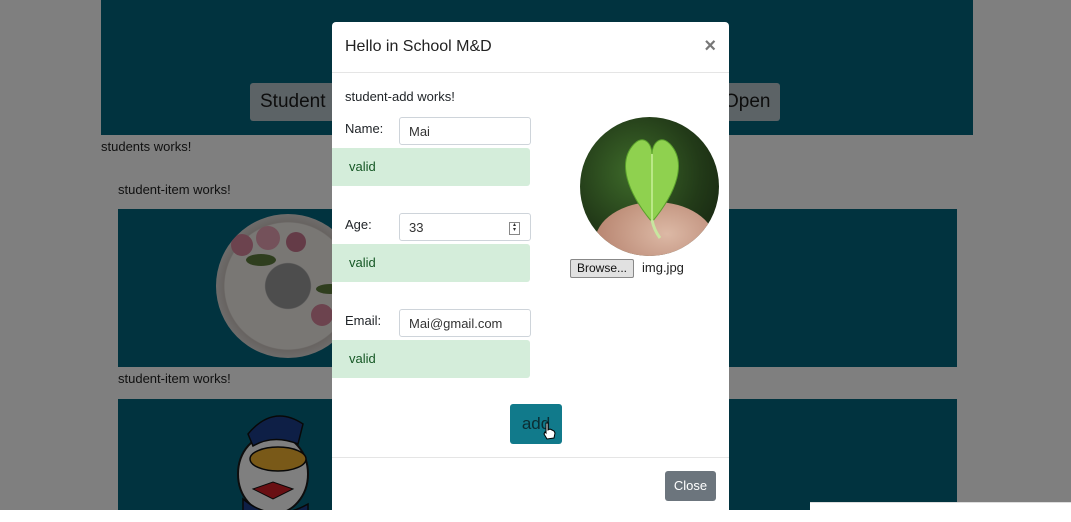 Image resolution: width=1071 pixels, height=522 pixels. I want to click on name-input: Mai, so click(465, 131).